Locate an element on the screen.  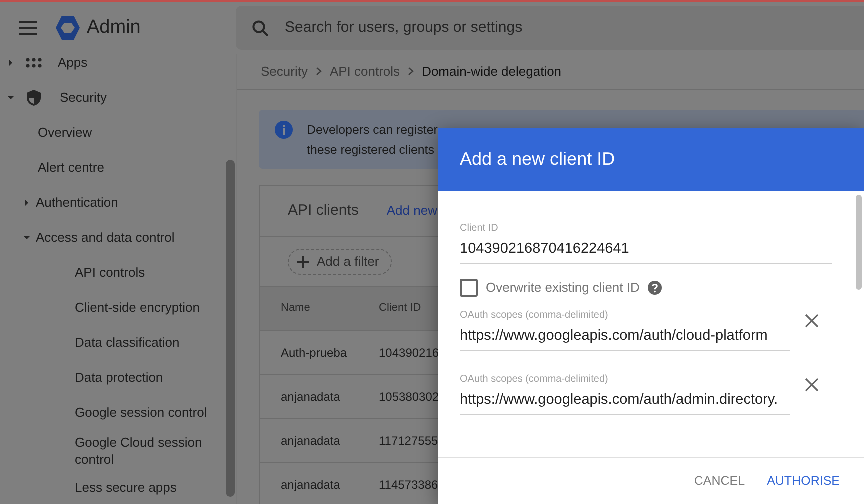
banner-text: Developers can register is located at coordinates (372, 130).